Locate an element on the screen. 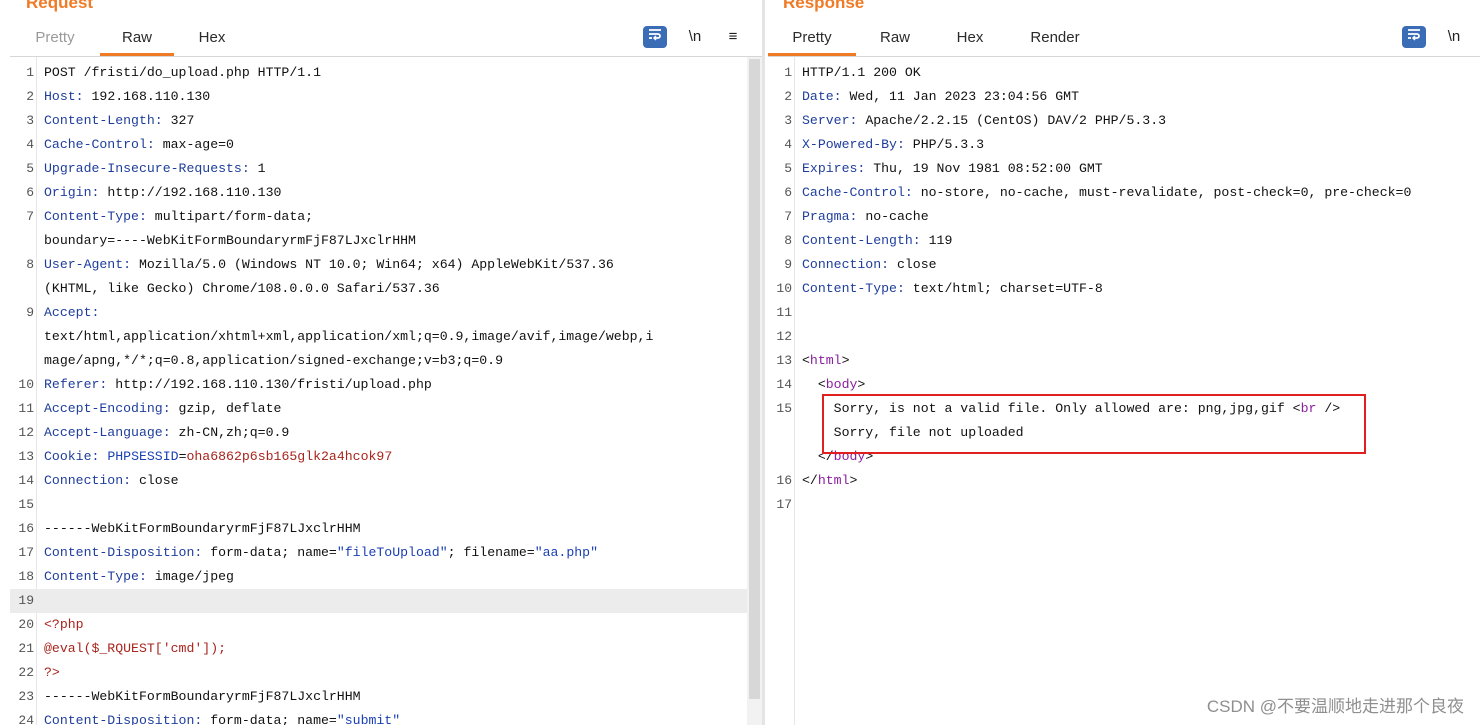  line-number: 2 is located at coordinates (30, 96).